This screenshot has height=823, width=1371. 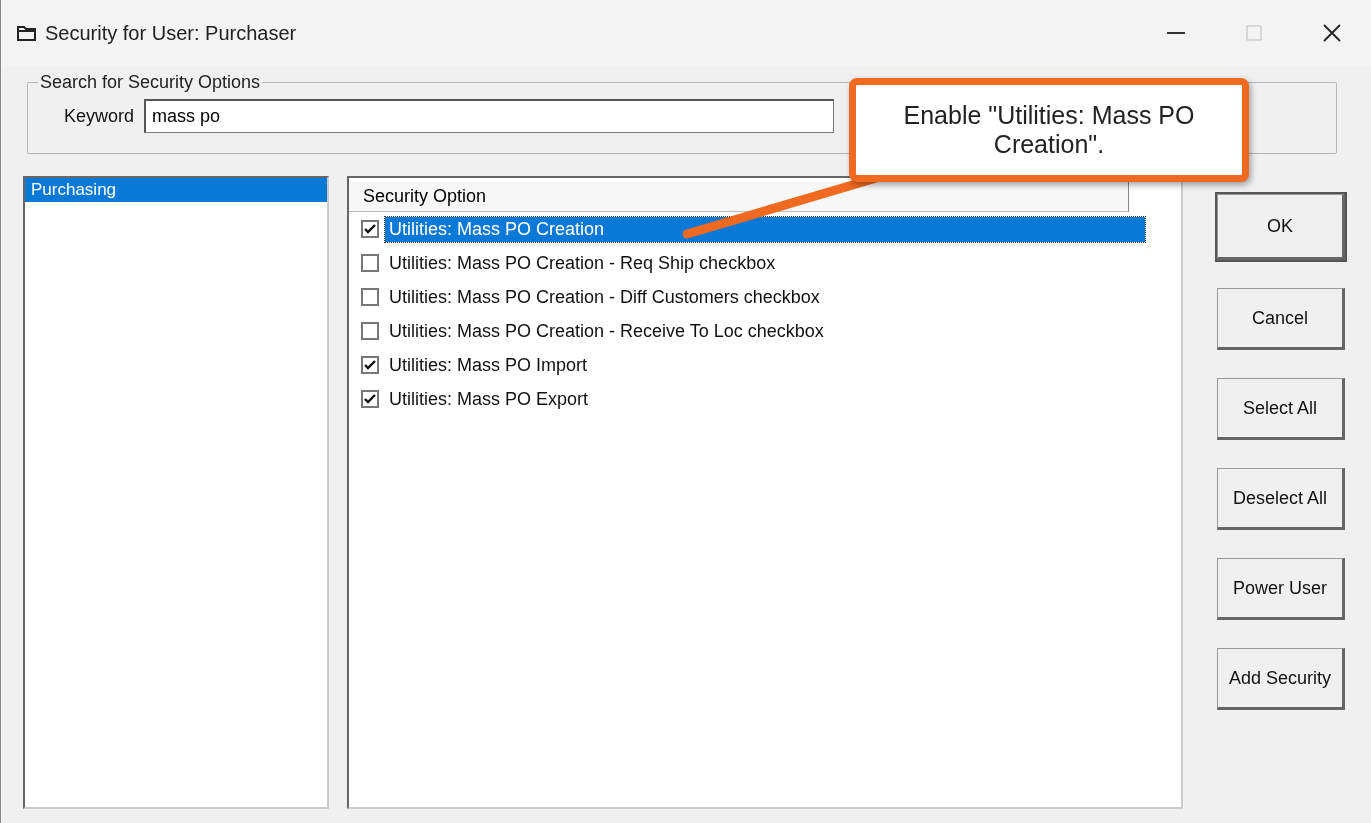 What do you see at coordinates (739, 197) in the screenshot?
I see `column-header: Security Option` at bounding box center [739, 197].